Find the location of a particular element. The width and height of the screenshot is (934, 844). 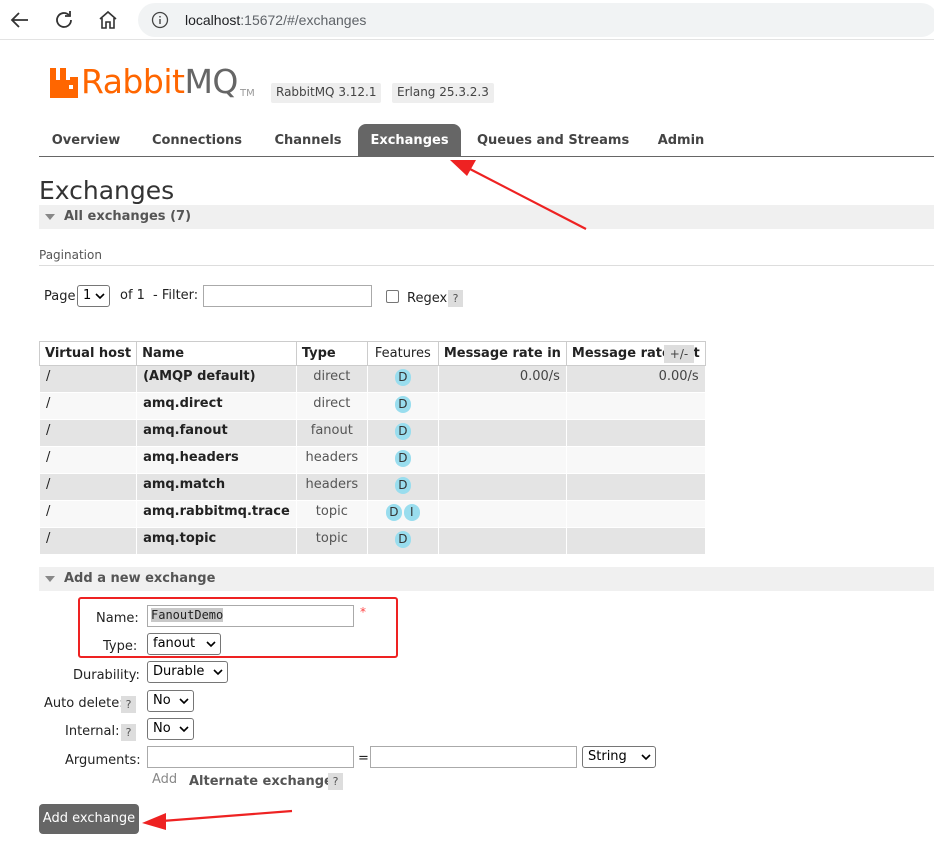

exchange-type-select: fanout is located at coordinates (184, 644).